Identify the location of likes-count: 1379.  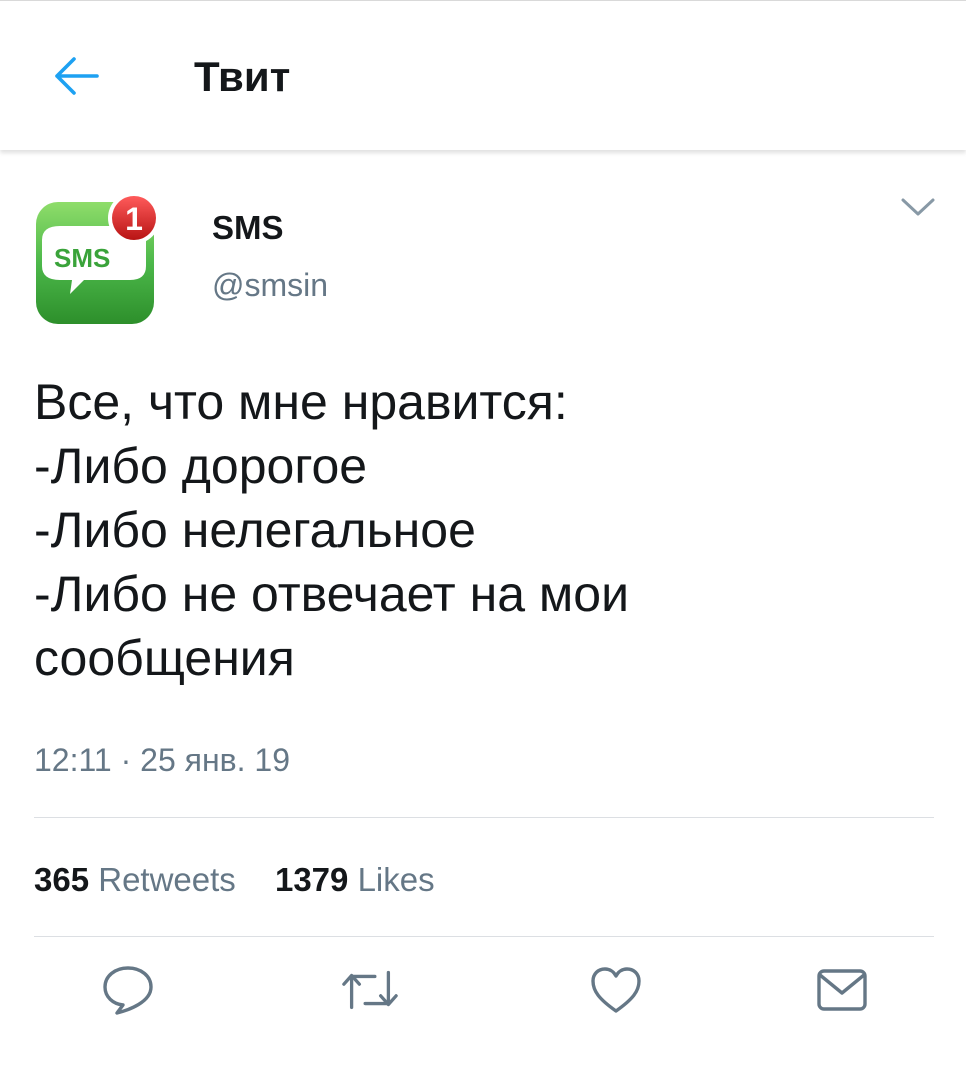
(311, 879).